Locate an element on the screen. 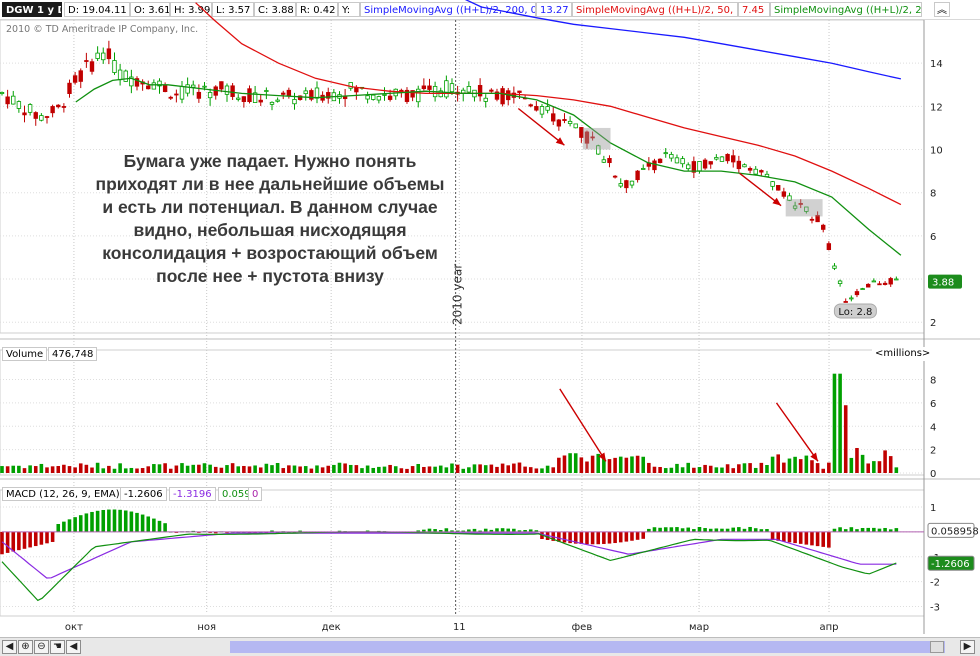 Image resolution: width=980 pixels, height=656 pixels. macd-label: MACD (12, 26, 9, EMA) is located at coordinates (63, 494).